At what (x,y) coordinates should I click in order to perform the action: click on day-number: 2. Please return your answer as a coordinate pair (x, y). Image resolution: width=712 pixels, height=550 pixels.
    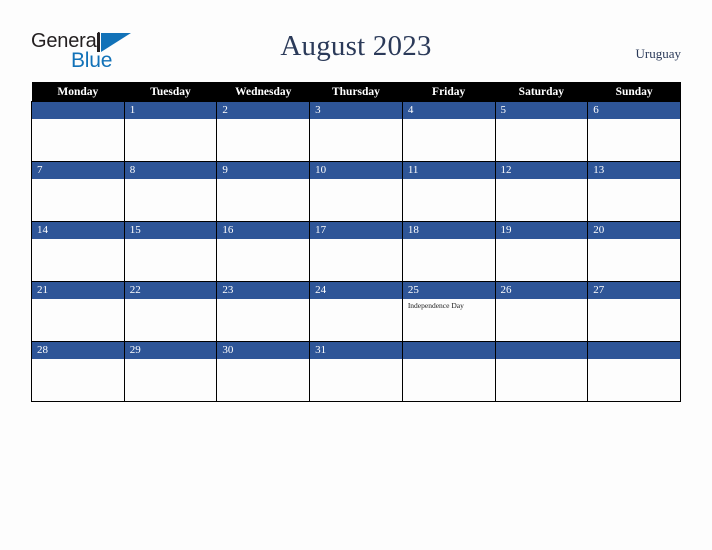
    Looking at the image, I should click on (263, 110).